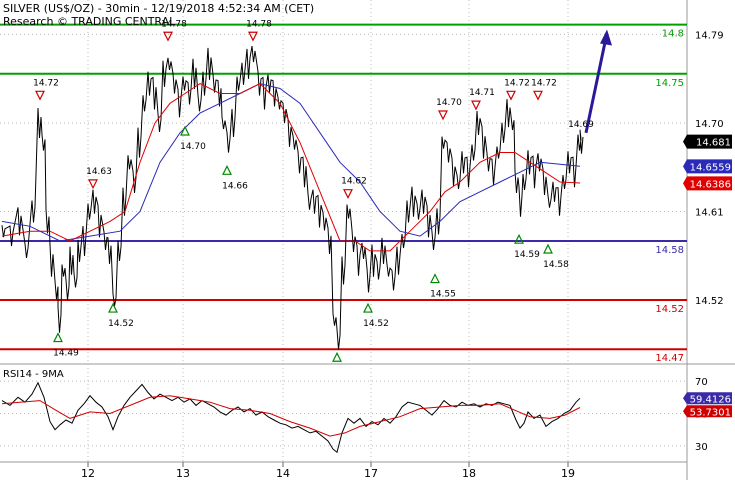 The width and height of the screenshot is (735, 484). What do you see at coordinates (581, 125) in the screenshot?
I see `marker-label: 14.69` at bounding box center [581, 125].